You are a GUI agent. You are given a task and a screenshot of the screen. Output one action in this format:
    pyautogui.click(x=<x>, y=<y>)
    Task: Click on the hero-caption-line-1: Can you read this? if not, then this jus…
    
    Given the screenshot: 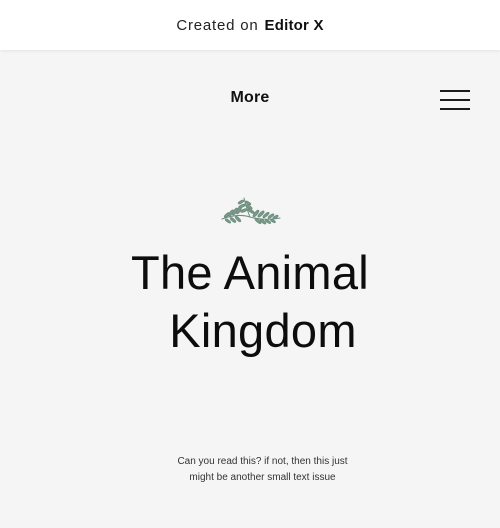 What is the action you would take?
    pyautogui.click(x=262, y=461)
    